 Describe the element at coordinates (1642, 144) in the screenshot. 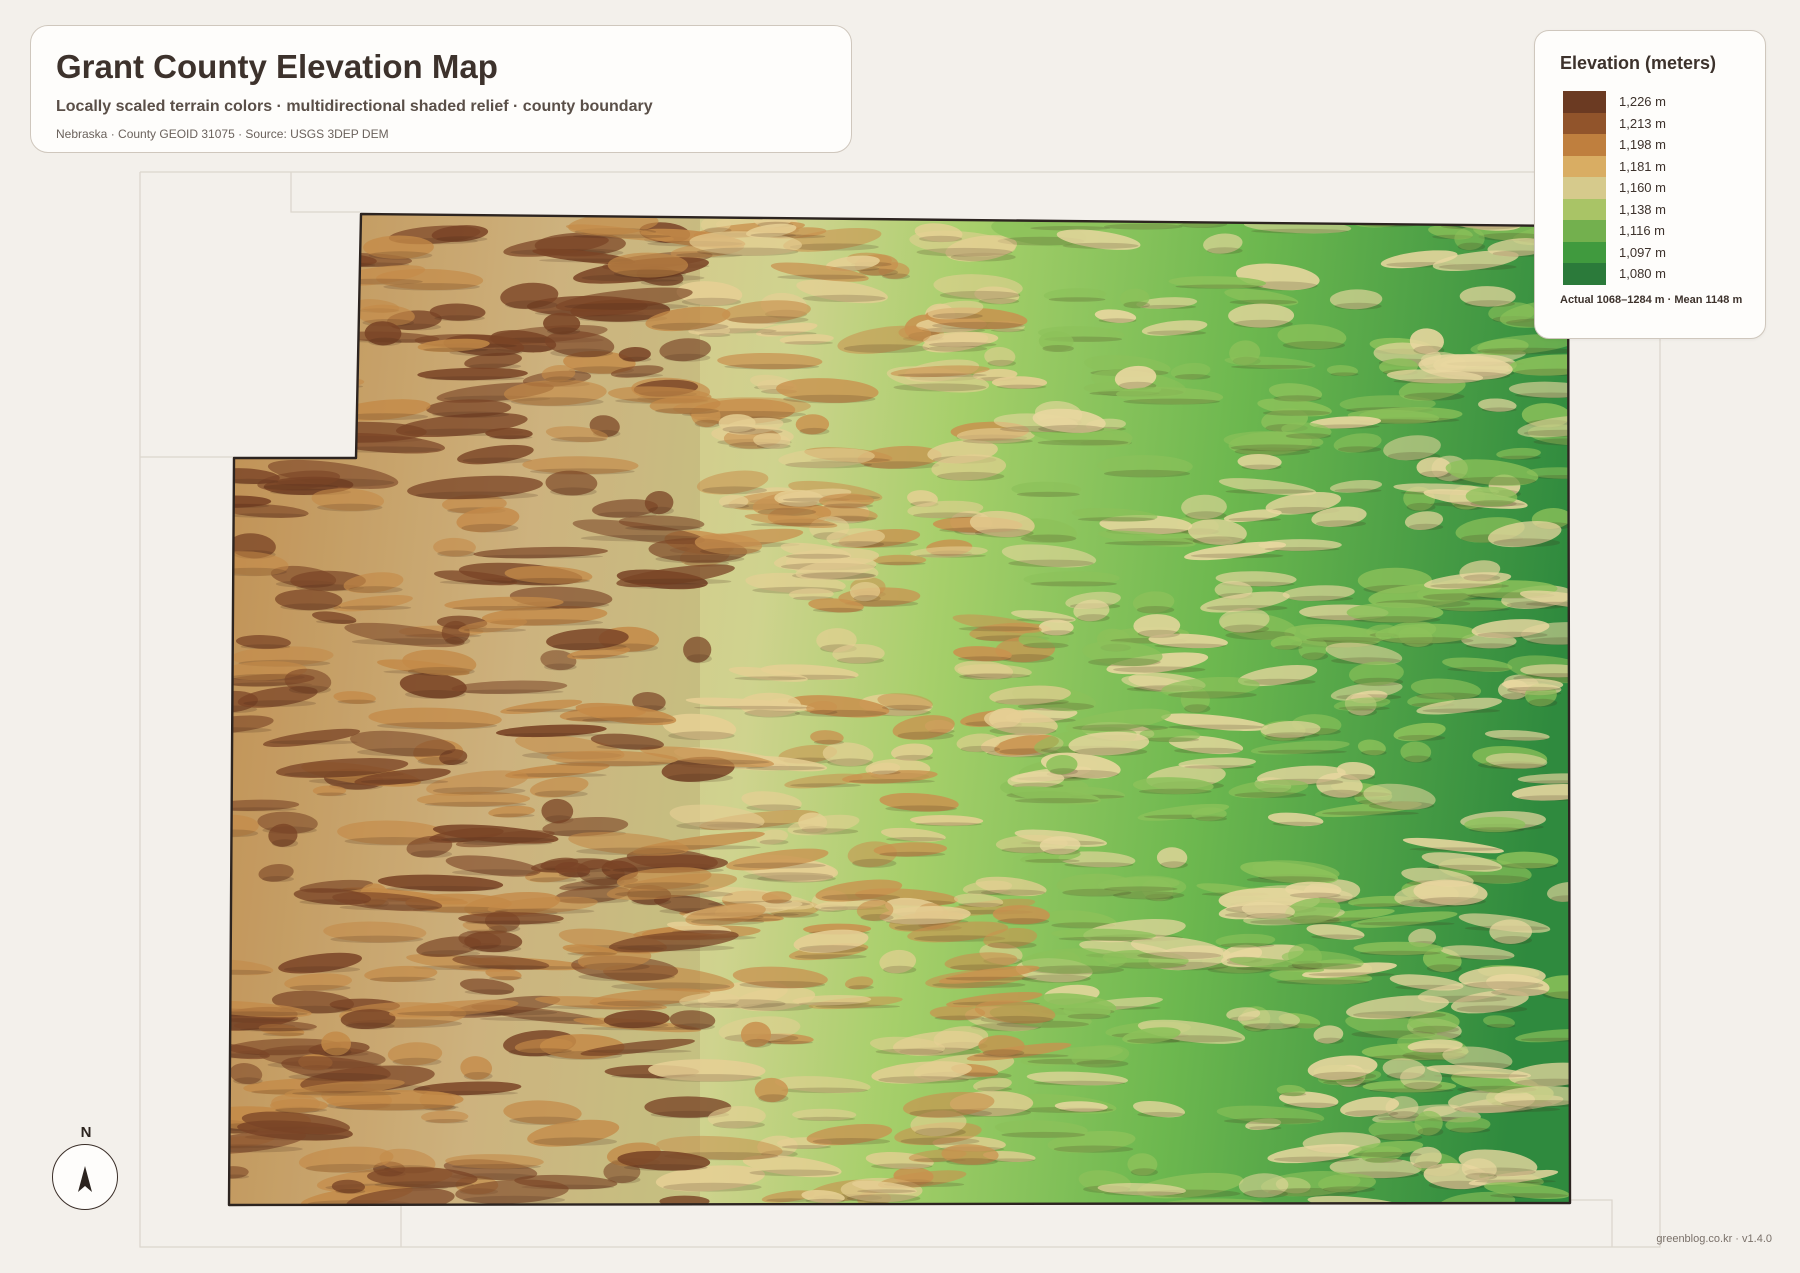

I see `legend-label: 1,198 m` at that location.